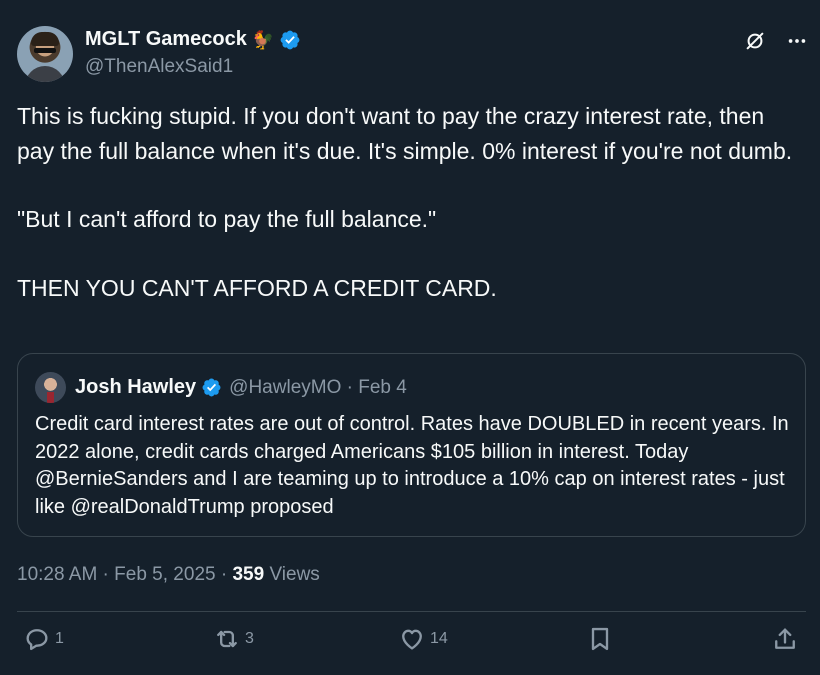  What do you see at coordinates (227, 639) in the screenshot?
I see `repost-icon` at bounding box center [227, 639].